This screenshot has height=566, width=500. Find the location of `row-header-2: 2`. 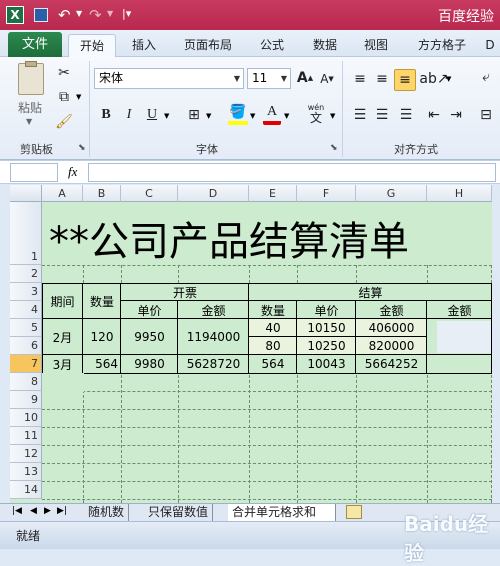

row-header-2: 2 is located at coordinates (26, 274).